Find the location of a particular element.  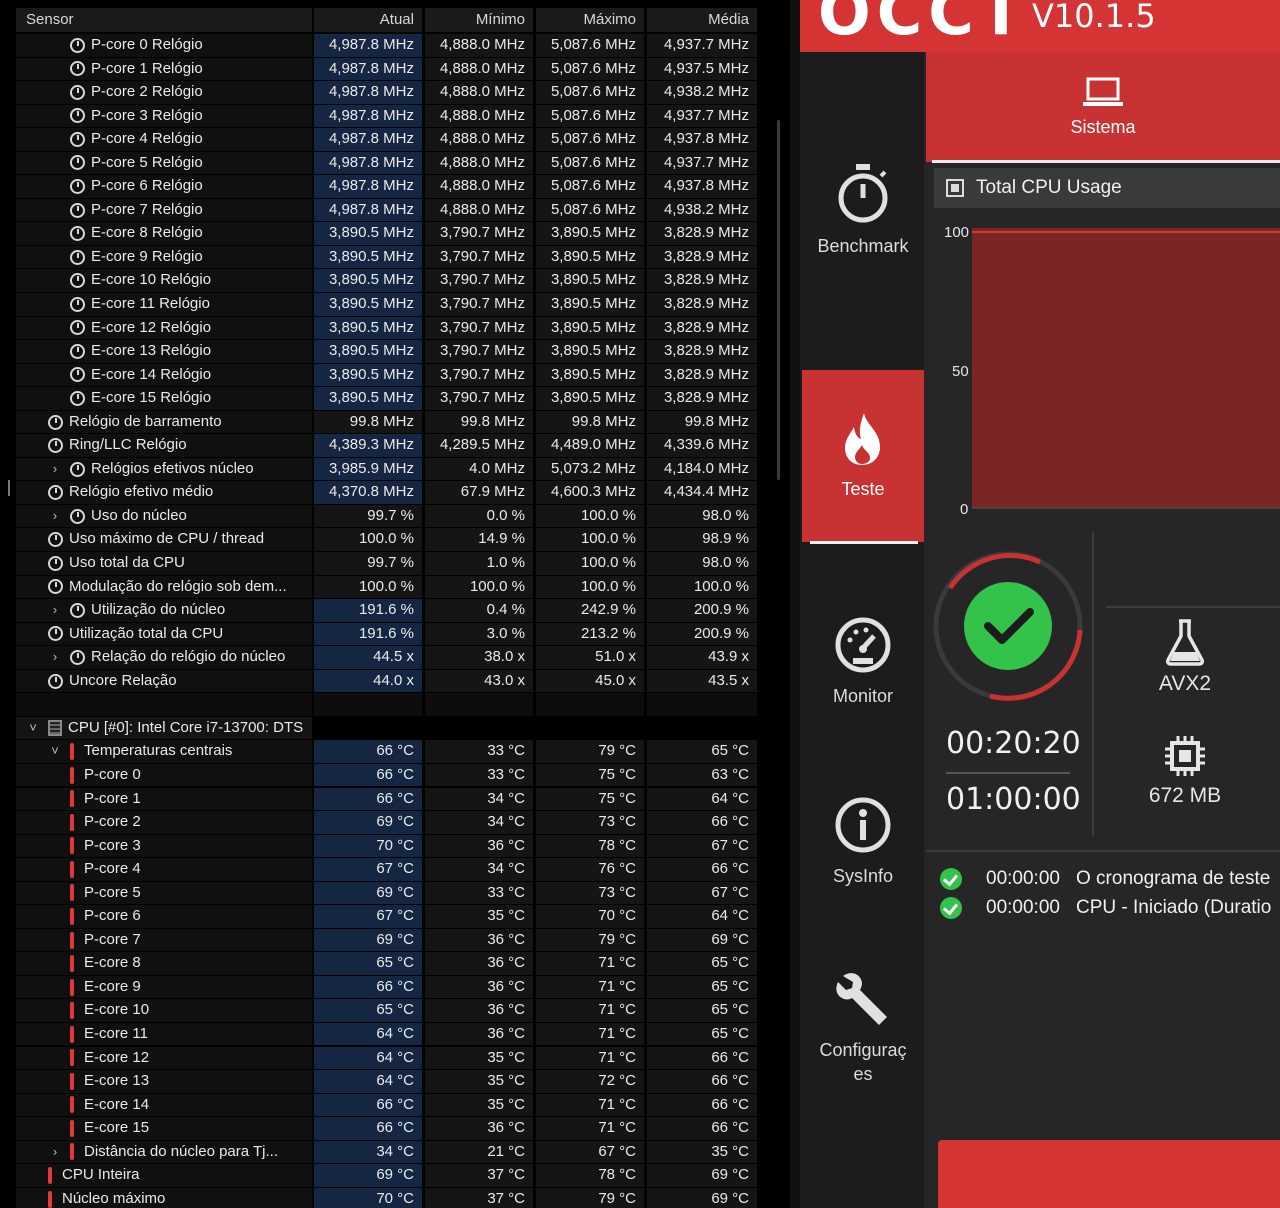

column-header-atual: Atual is located at coordinates (368, 20).